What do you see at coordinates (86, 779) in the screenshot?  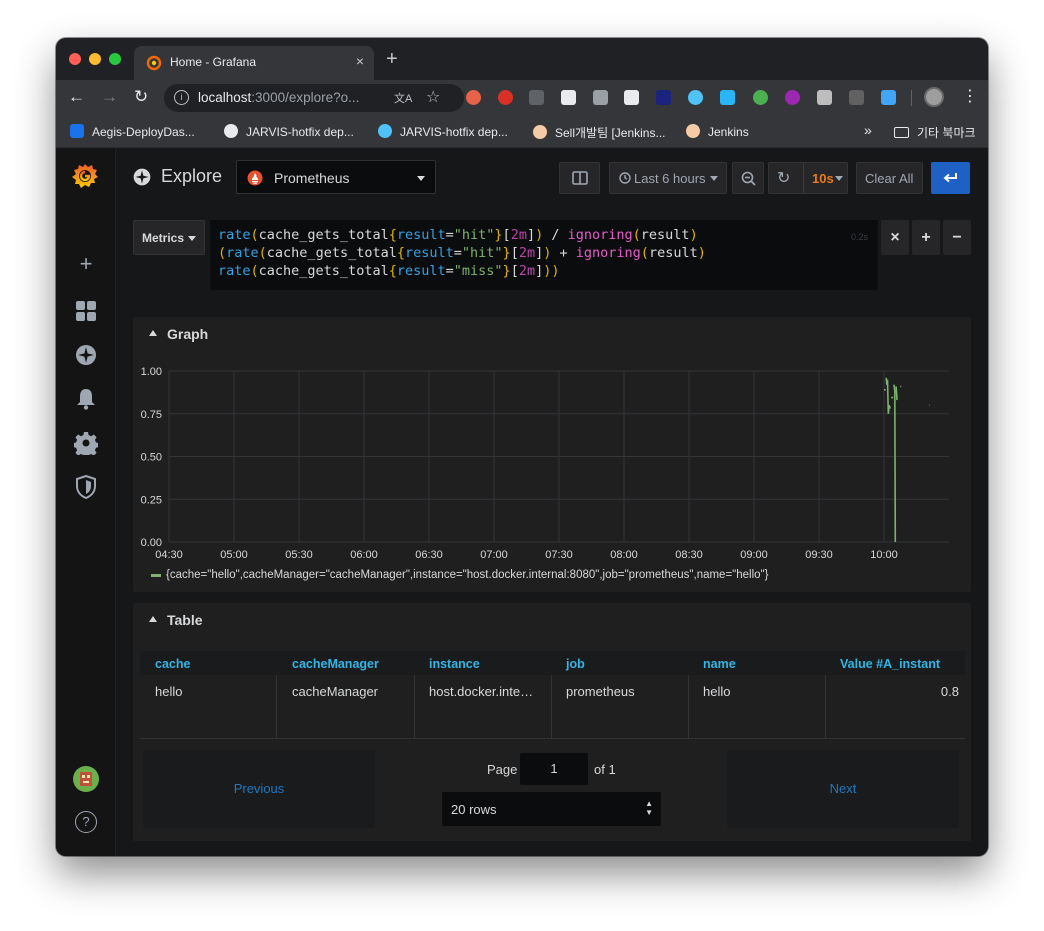 I see `user-avatar` at bounding box center [86, 779].